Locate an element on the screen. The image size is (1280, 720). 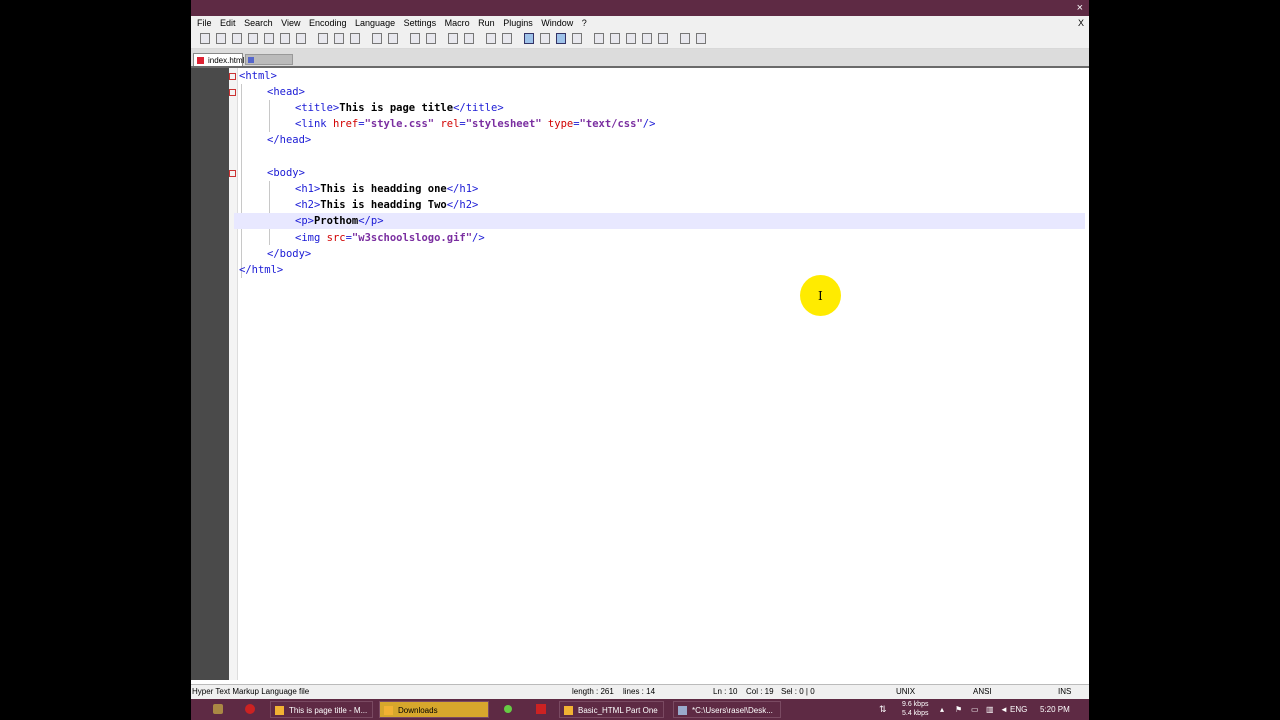
attribute: src is located at coordinates (336, 238).